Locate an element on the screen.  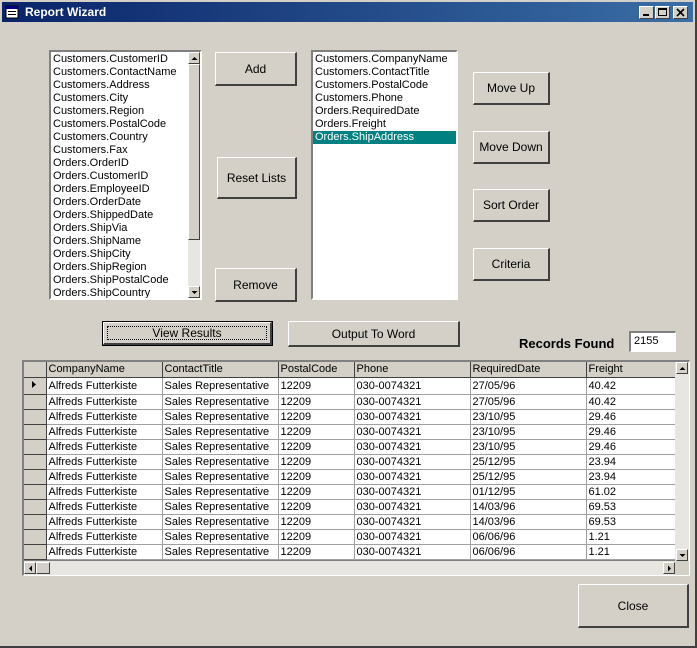
selected-field-item: Customers.PostalCode is located at coordinates (384, 85).